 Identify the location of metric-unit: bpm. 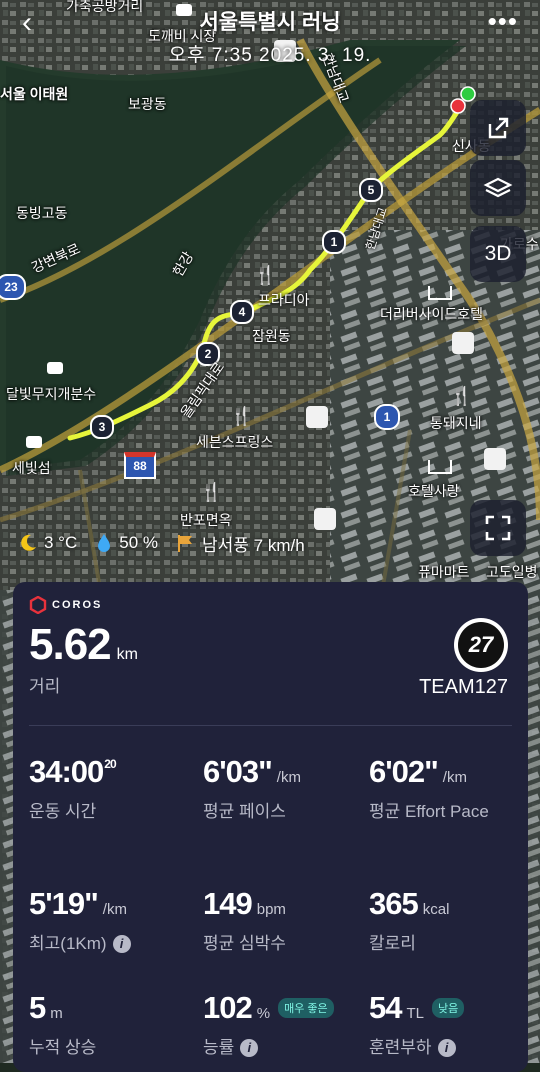
(271, 909).